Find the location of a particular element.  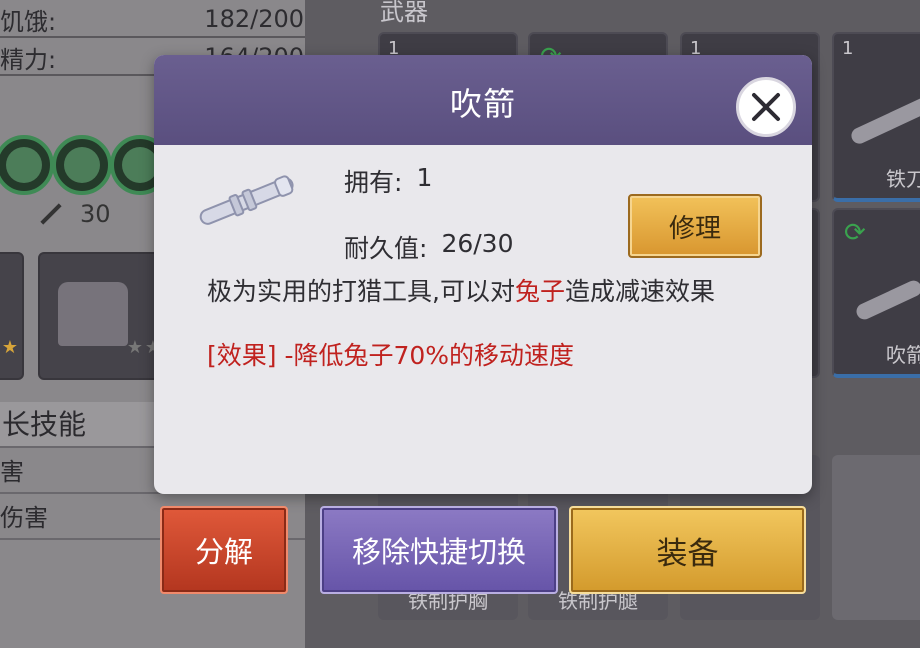

description-text: 极为实用的打猎工具,可以对 is located at coordinates (361, 291).